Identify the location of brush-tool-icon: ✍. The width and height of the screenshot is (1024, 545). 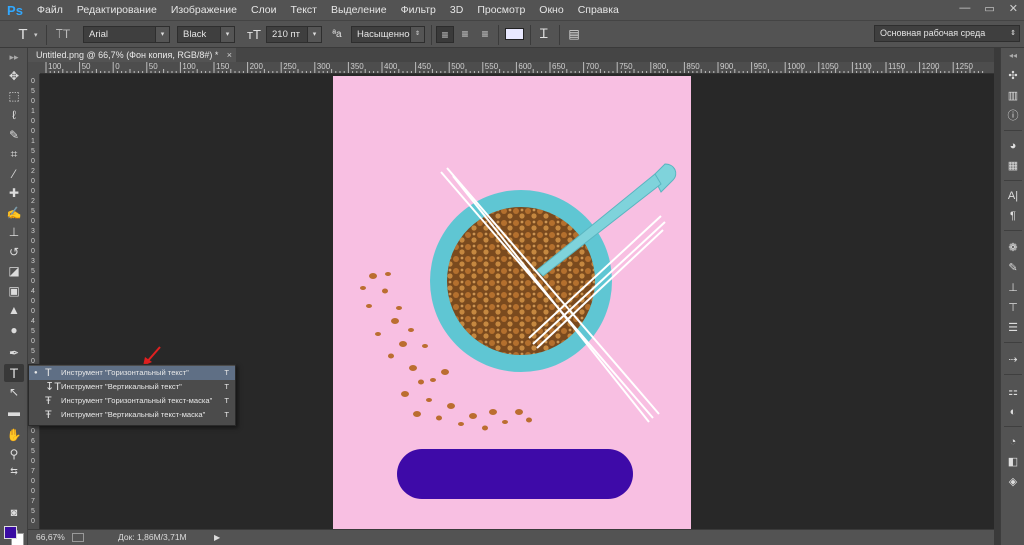
(14, 213).